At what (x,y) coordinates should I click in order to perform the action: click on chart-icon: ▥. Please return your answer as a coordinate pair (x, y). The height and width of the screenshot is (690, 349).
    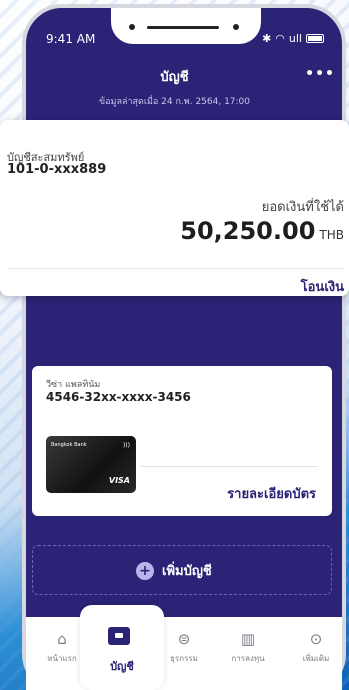
    Looking at the image, I should click on (248, 639).